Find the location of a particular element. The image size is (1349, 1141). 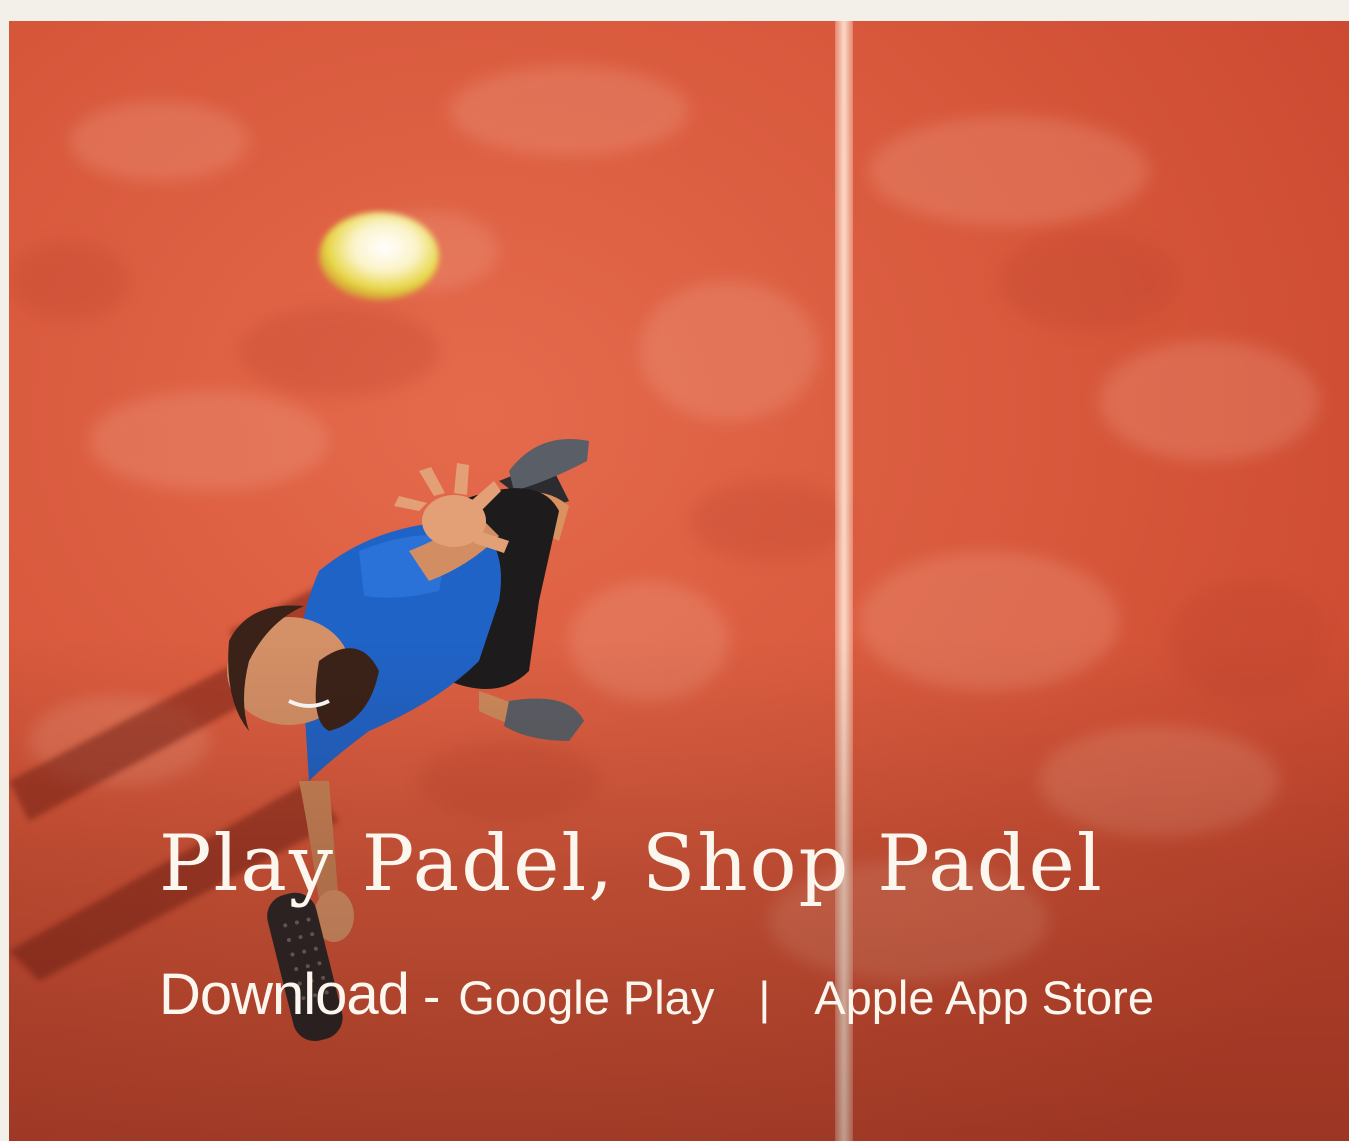

download-label: Download is located at coordinates (284, 994).